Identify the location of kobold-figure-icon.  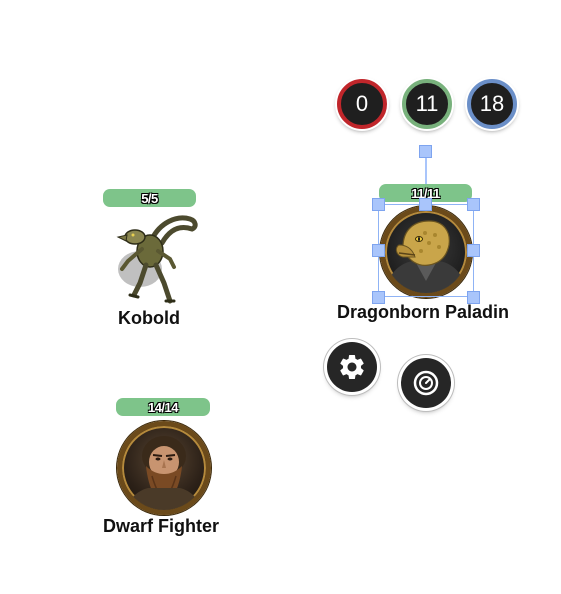
(157, 259).